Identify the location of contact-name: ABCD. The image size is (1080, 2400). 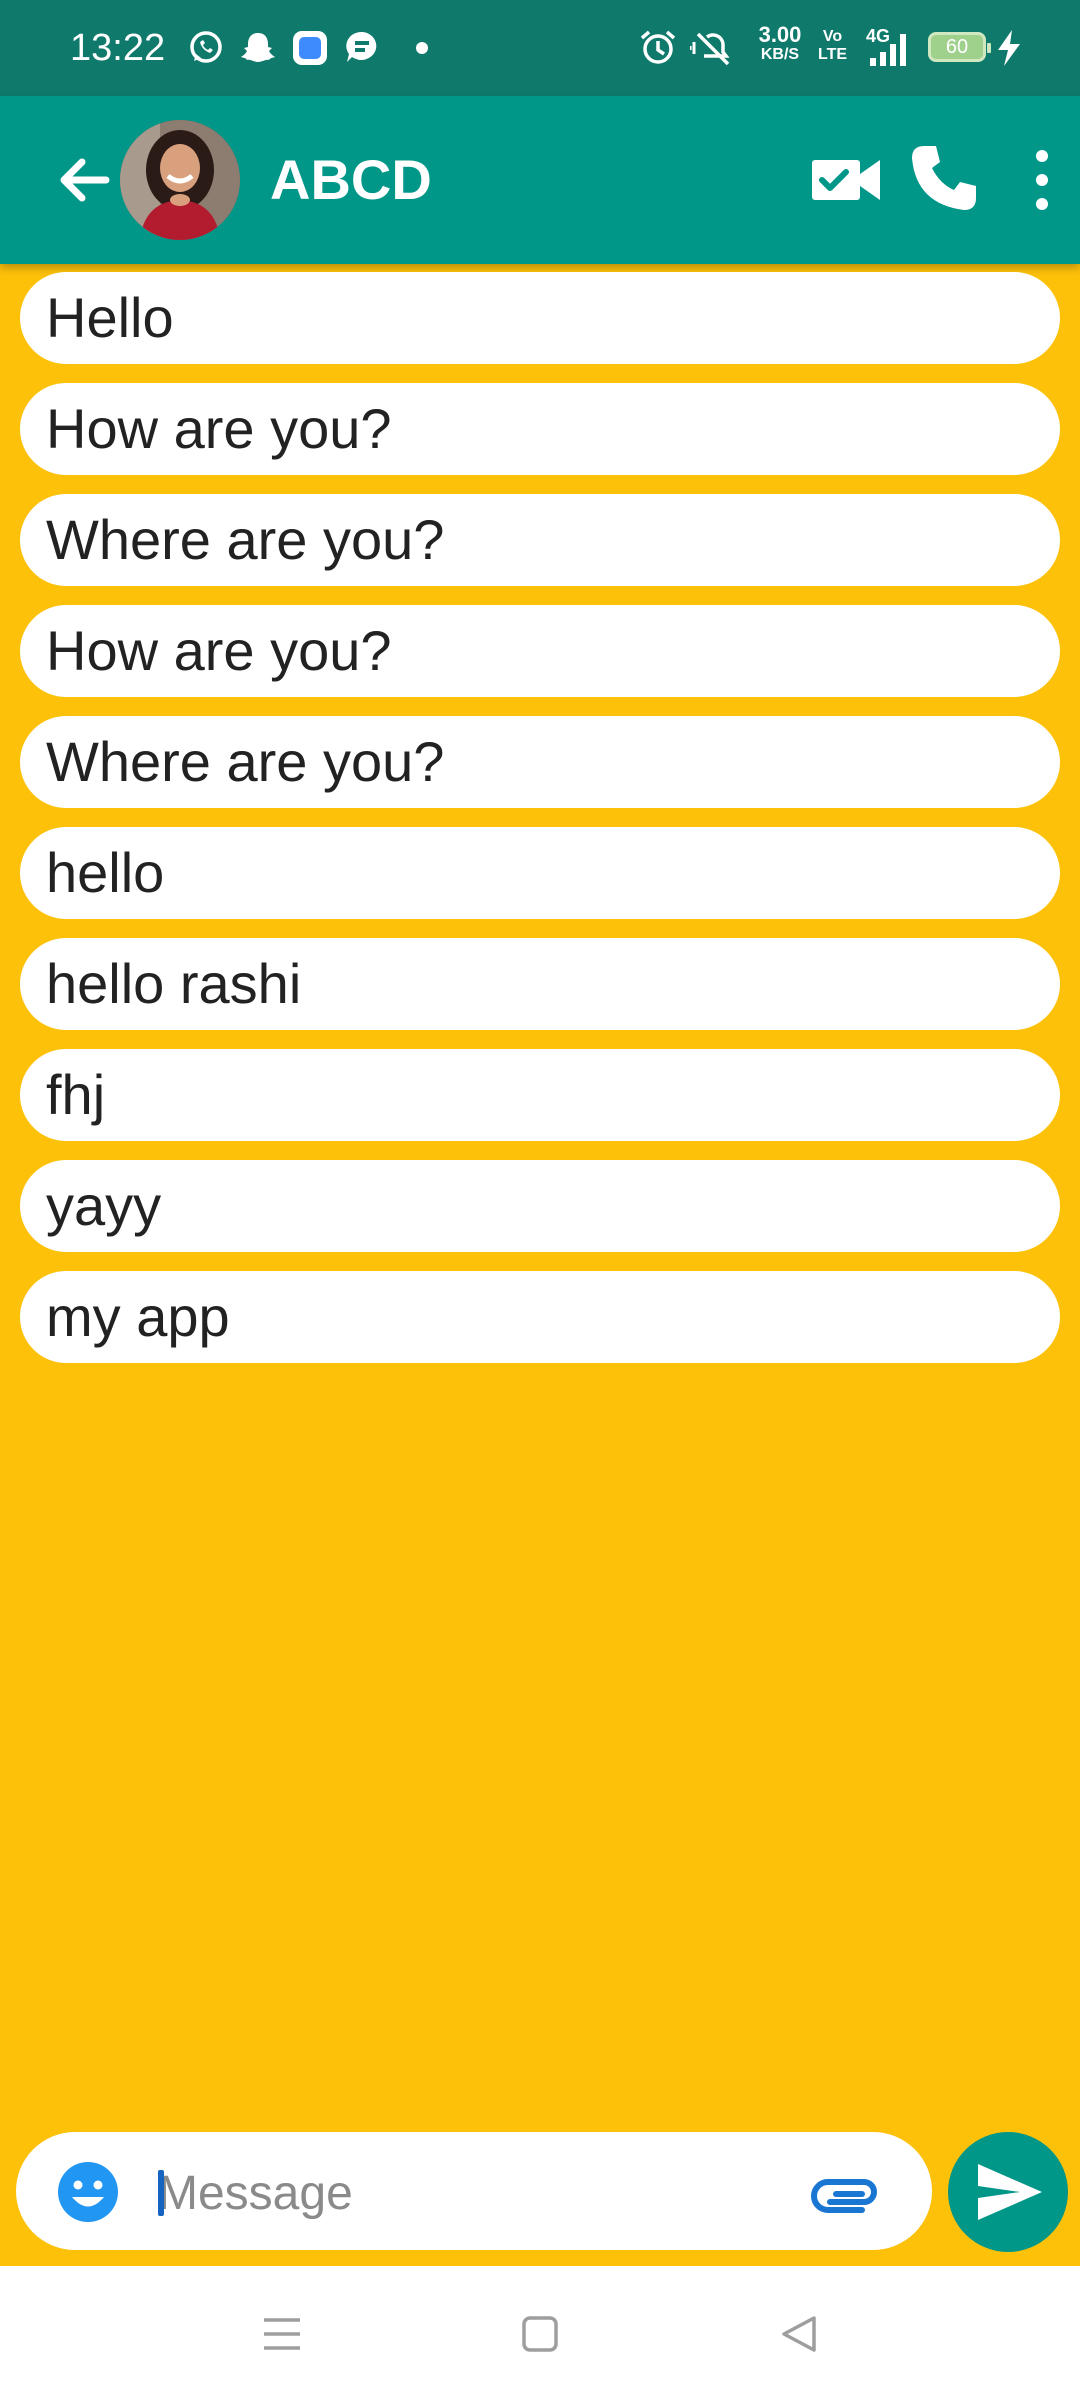
(351, 180).